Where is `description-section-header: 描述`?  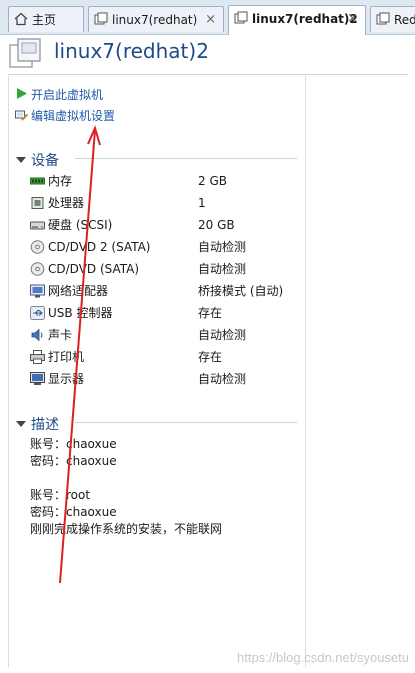
description-section-header: 描述 is located at coordinates (37, 424).